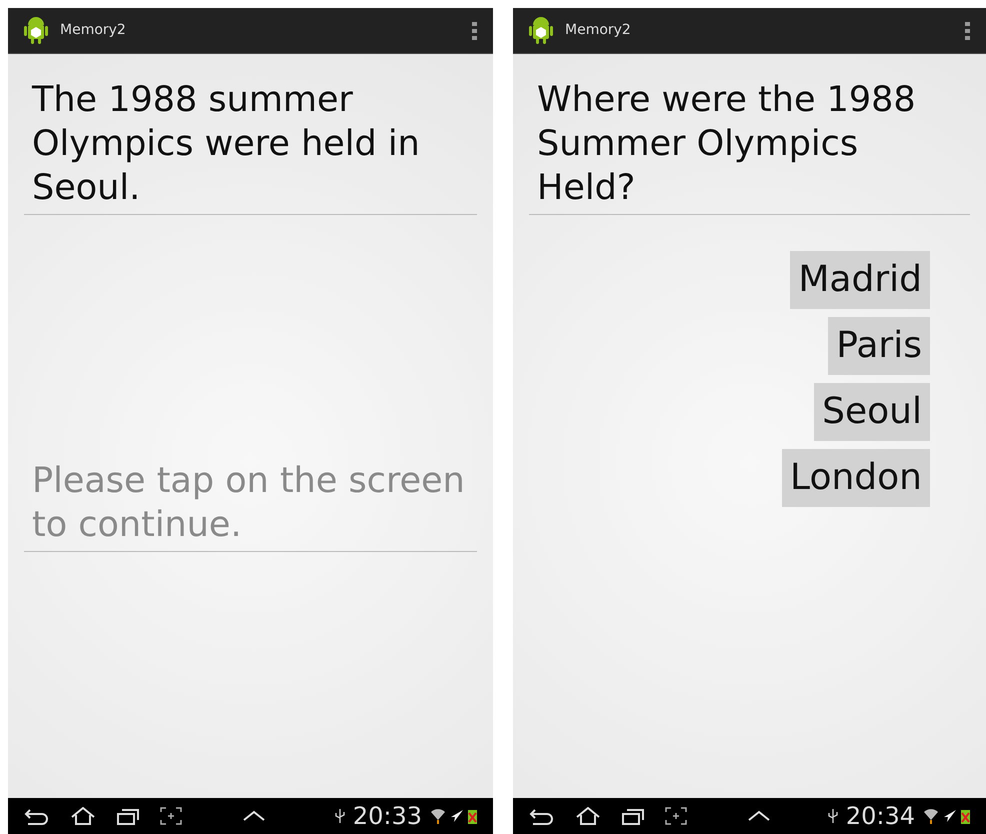 The width and height of the screenshot is (986, 834). What do you see at coordinates (872, 412) in the screenshot?
I see `answer-button: Seoul` at bounding box center [872, 412].